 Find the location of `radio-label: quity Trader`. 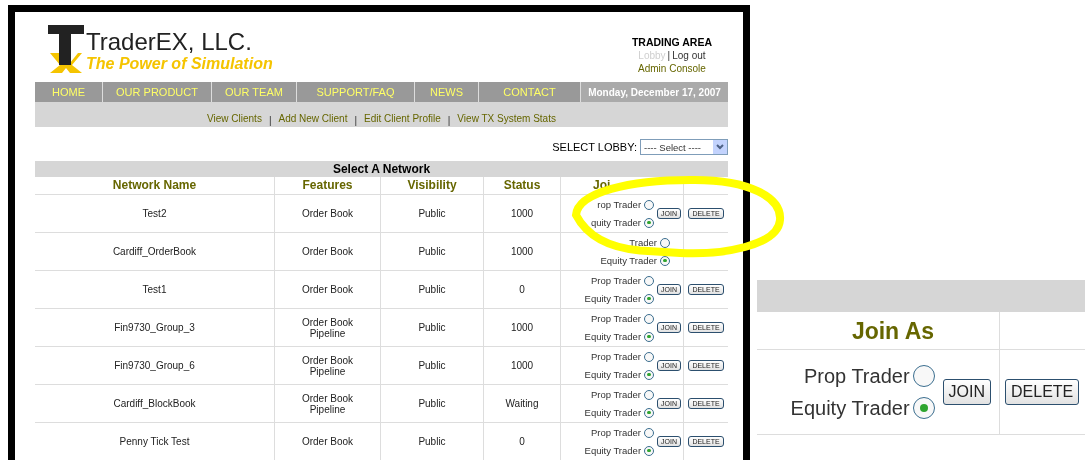

radio-label: quity Trader is located at coordinates (616, 222).